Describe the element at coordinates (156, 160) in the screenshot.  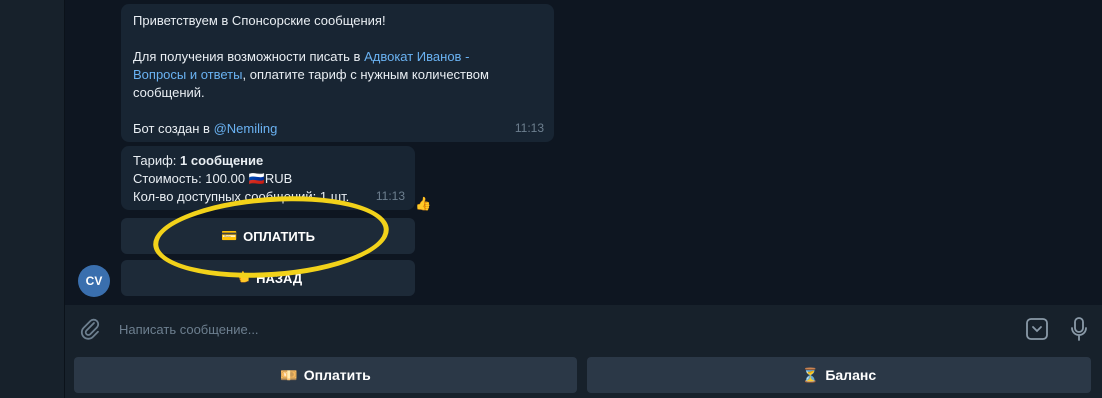
I see `tariff-label: Тариф:` at that location.